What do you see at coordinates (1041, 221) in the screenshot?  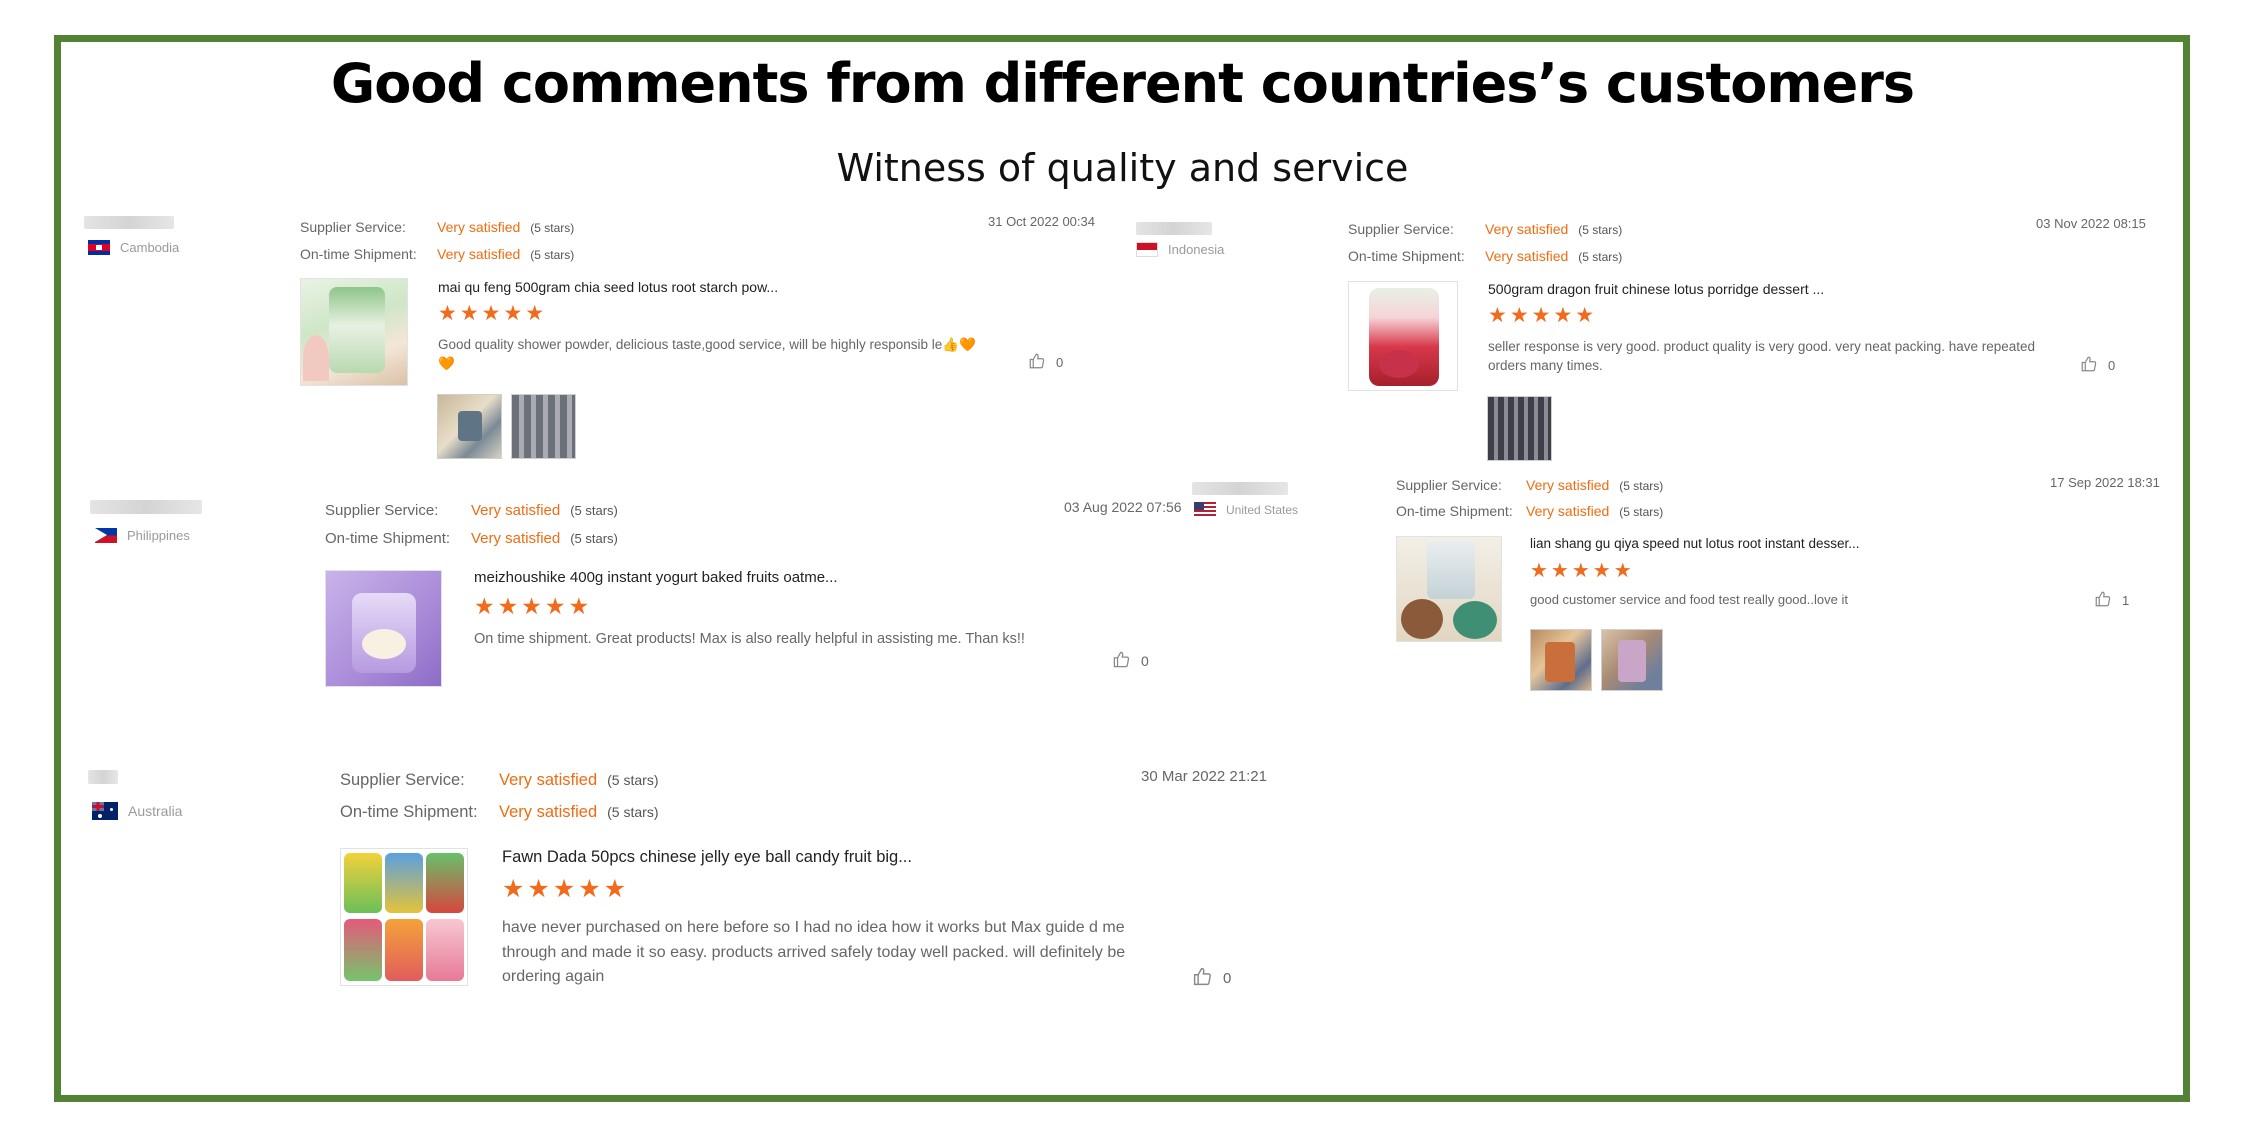 I see `review-date: 31 Oct 2022 00:34` at bounding box center [1041, 221].